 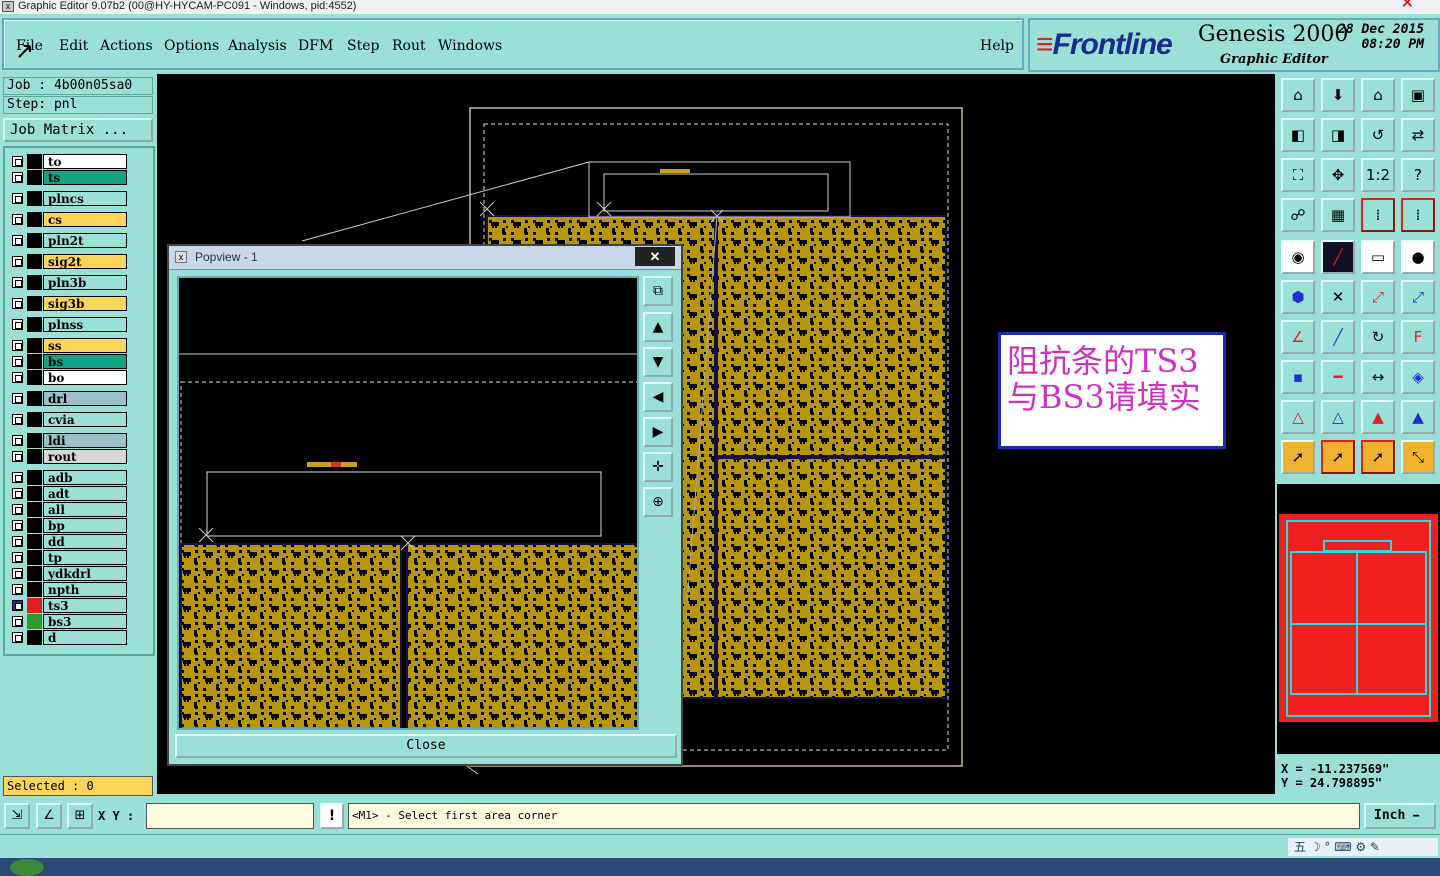 I want to click on break-icon: ━, so click(x=1338, y=377).